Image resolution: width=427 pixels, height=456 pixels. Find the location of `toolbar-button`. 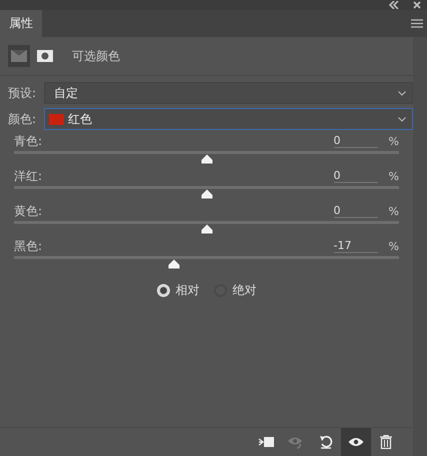

toolbar-button is located at coordinates (356, 442).